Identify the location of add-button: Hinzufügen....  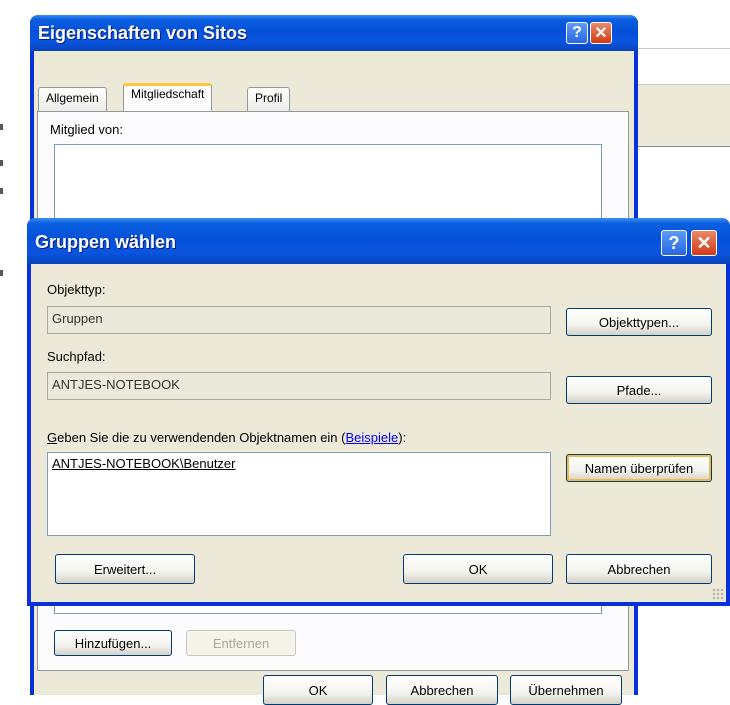
(113, 643).